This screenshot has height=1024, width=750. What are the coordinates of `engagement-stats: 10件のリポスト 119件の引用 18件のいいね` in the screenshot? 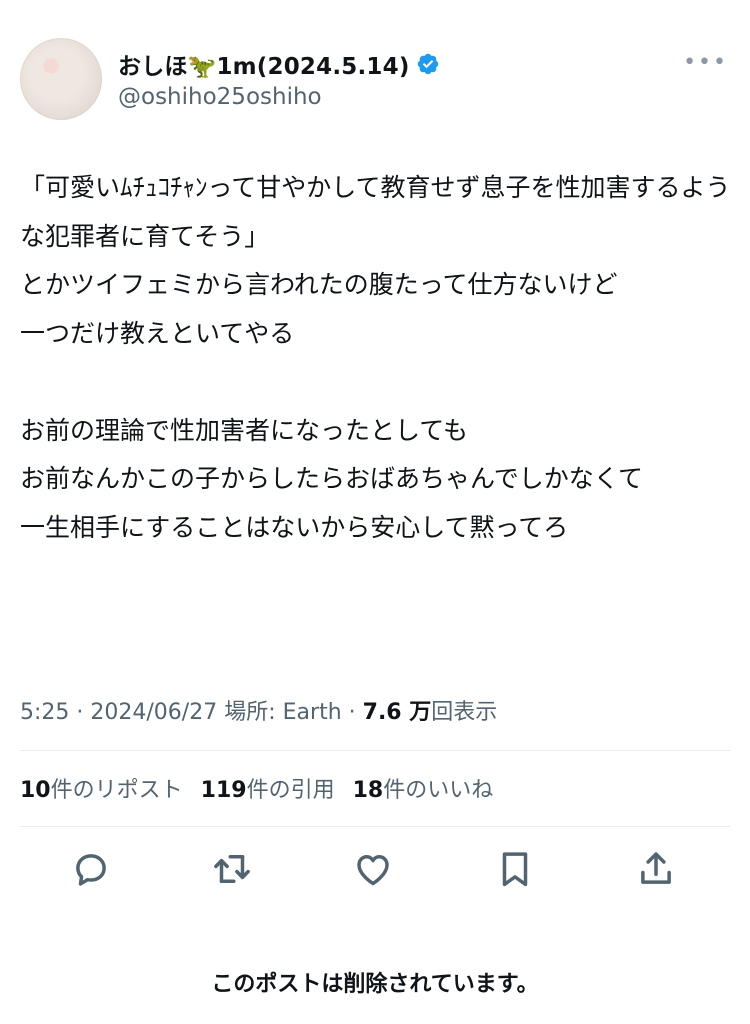 It's located at (256, 788).